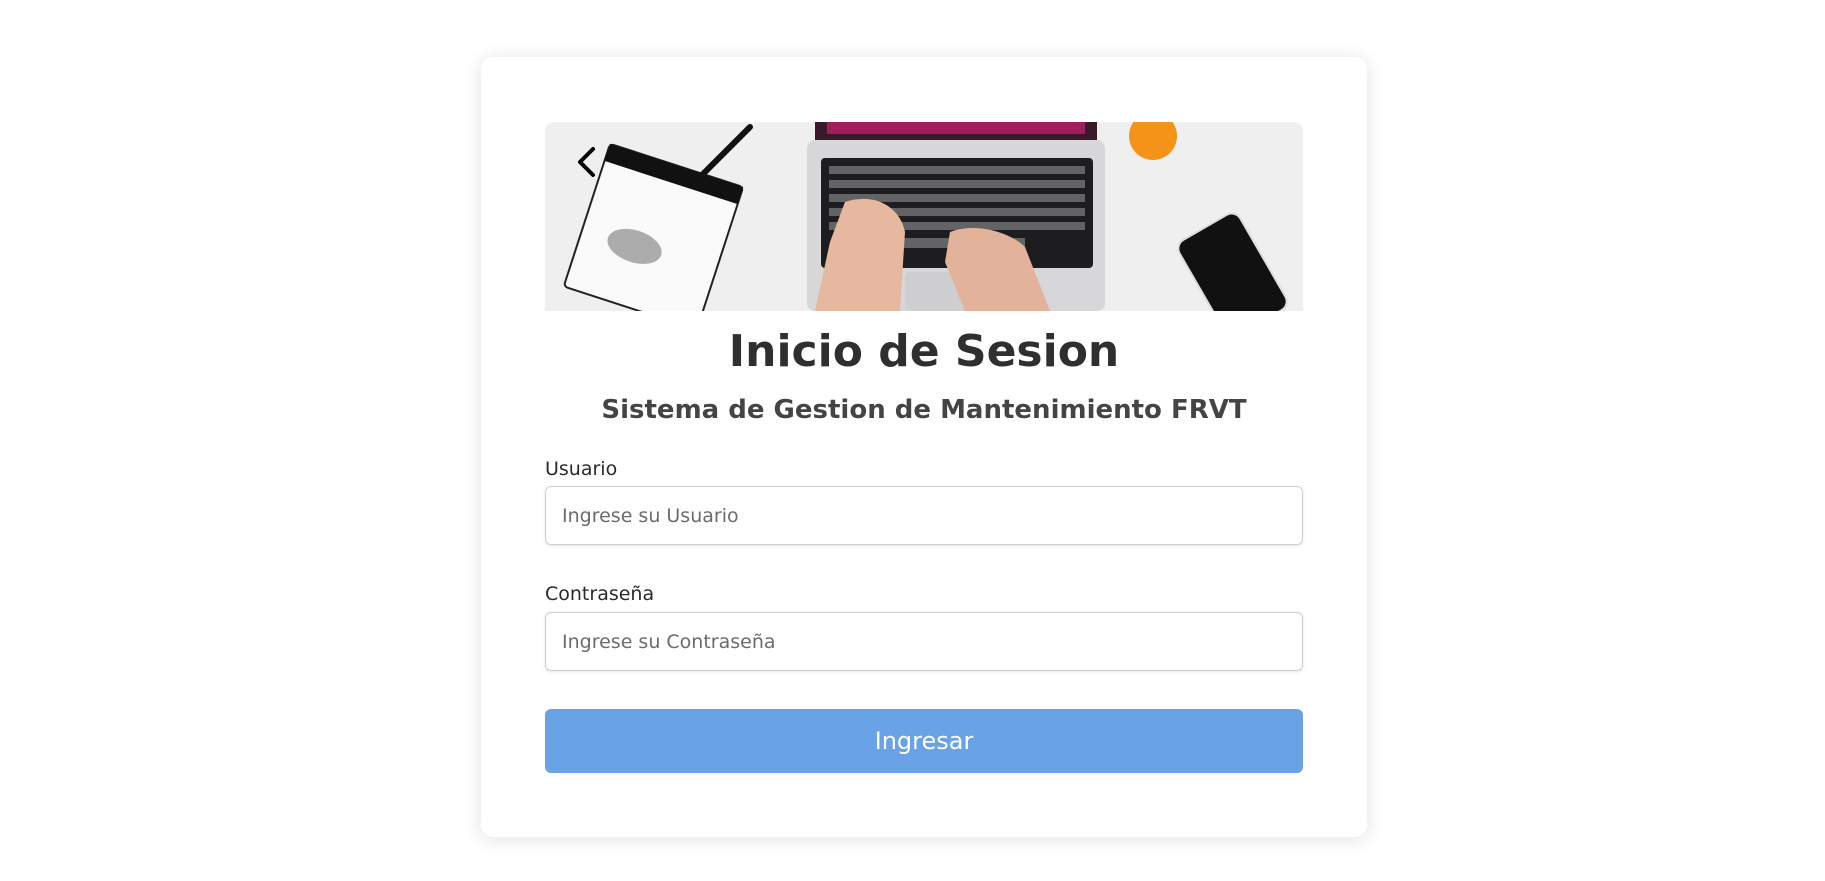 Image resolution: width=1825 pixels, height=881 pixels. Describe the element at coordinates (924, 641) in the screenshot. I see `password-input` at that location.